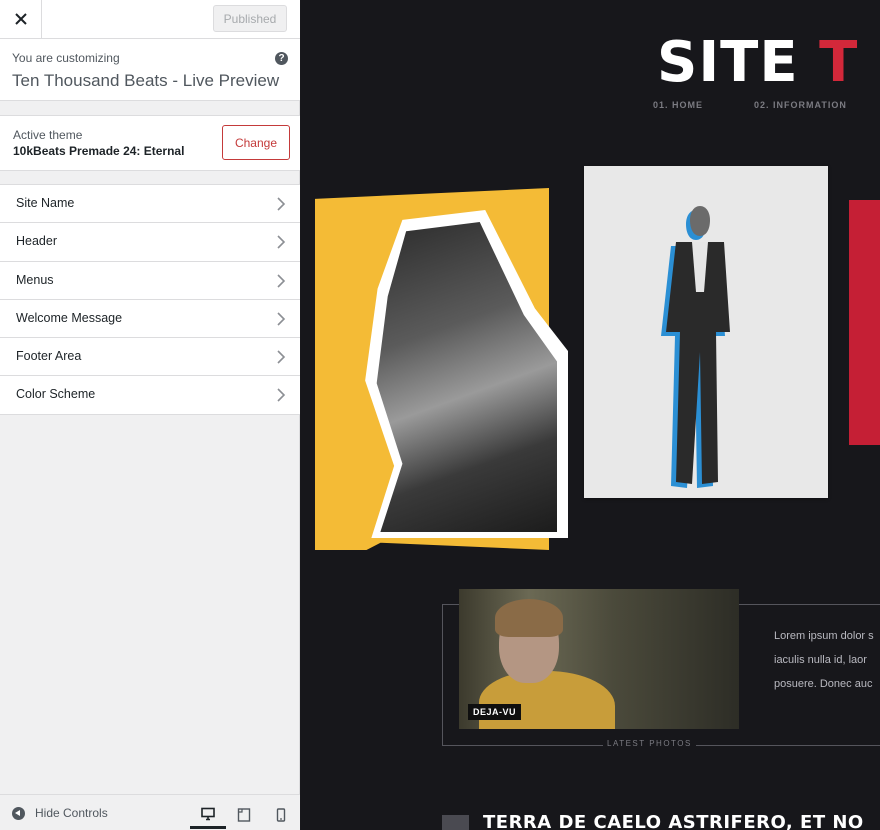 This screenshot has height=830, width=880. What do you see at coordinates (49, 356) in the screenshot?
I see `section-label: Footer Area` at bounding box center [49, 356].